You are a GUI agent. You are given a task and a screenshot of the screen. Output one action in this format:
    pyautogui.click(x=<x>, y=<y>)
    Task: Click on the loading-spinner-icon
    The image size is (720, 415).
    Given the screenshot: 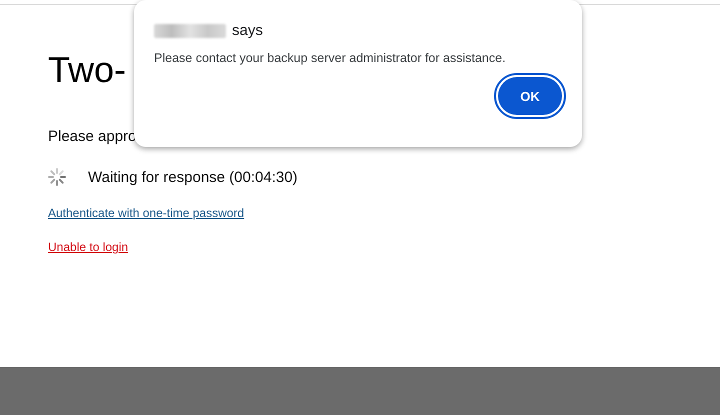 What is the action you would take?
    pyautogui.click(x=57, y=177)
    